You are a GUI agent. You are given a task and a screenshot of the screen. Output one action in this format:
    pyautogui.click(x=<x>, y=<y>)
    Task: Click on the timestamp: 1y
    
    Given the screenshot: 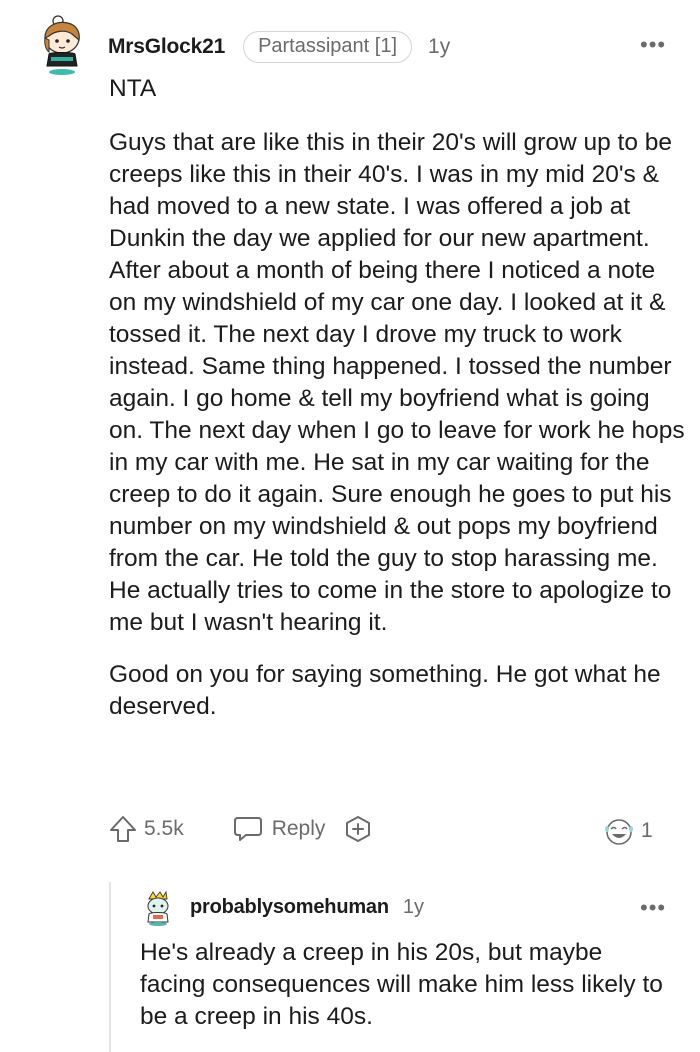 What is the action you would take?
    pyautogui.click(x=439, y=46)
    